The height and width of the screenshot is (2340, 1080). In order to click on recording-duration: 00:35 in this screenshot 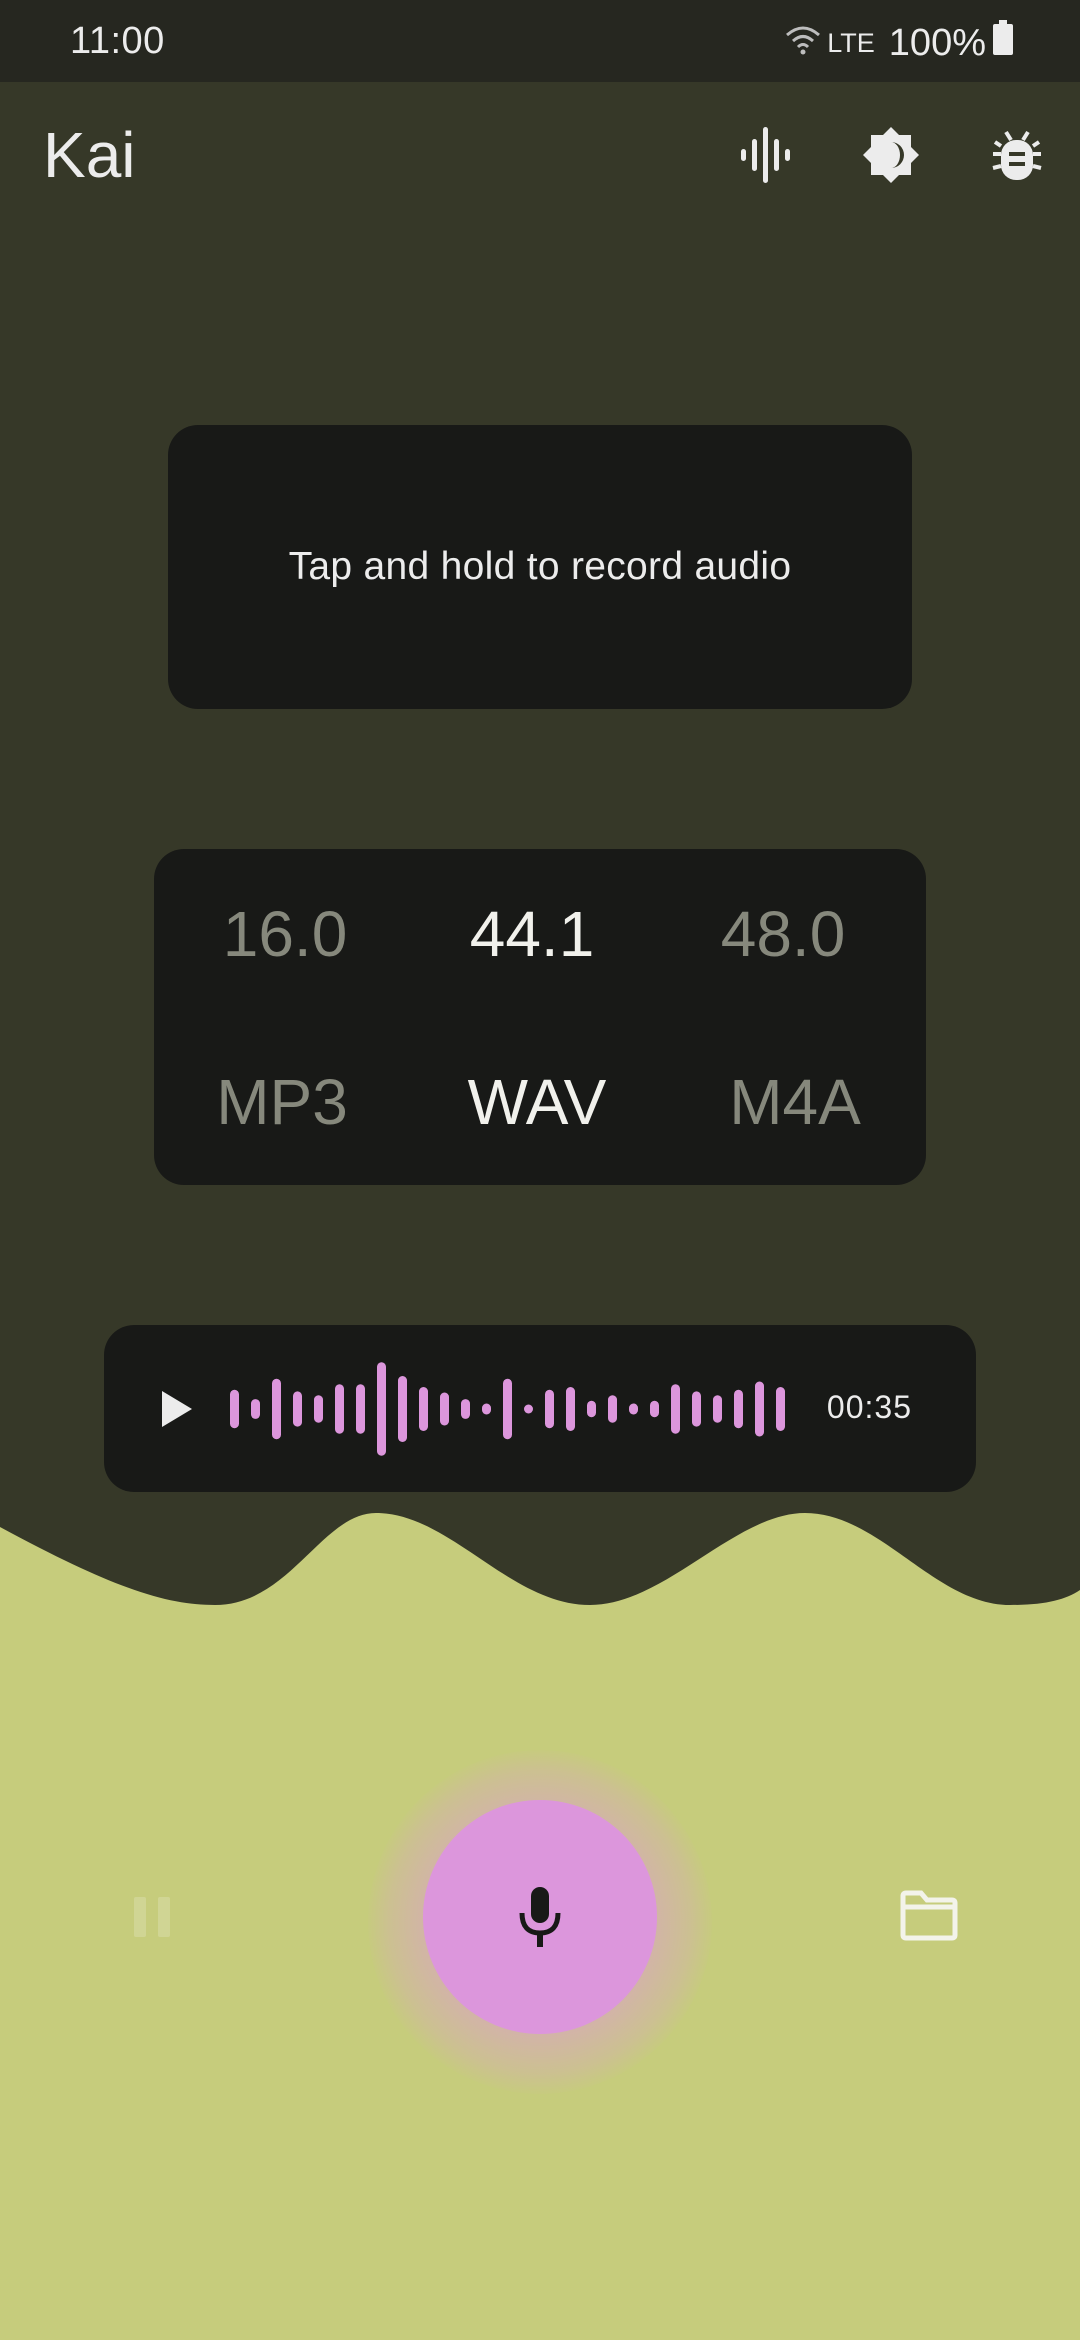, I will do `click(869, 1407)`.